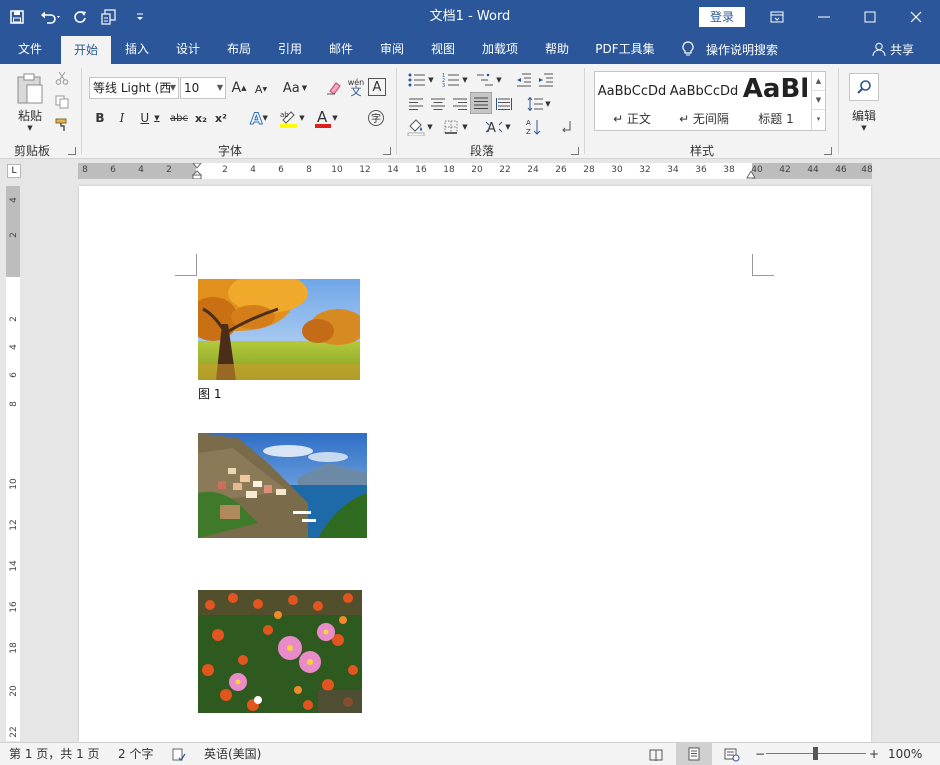  Describe the element at coordinates (566, 127) in the screenshot. I see `show-formatting-marks-icon` at that location.